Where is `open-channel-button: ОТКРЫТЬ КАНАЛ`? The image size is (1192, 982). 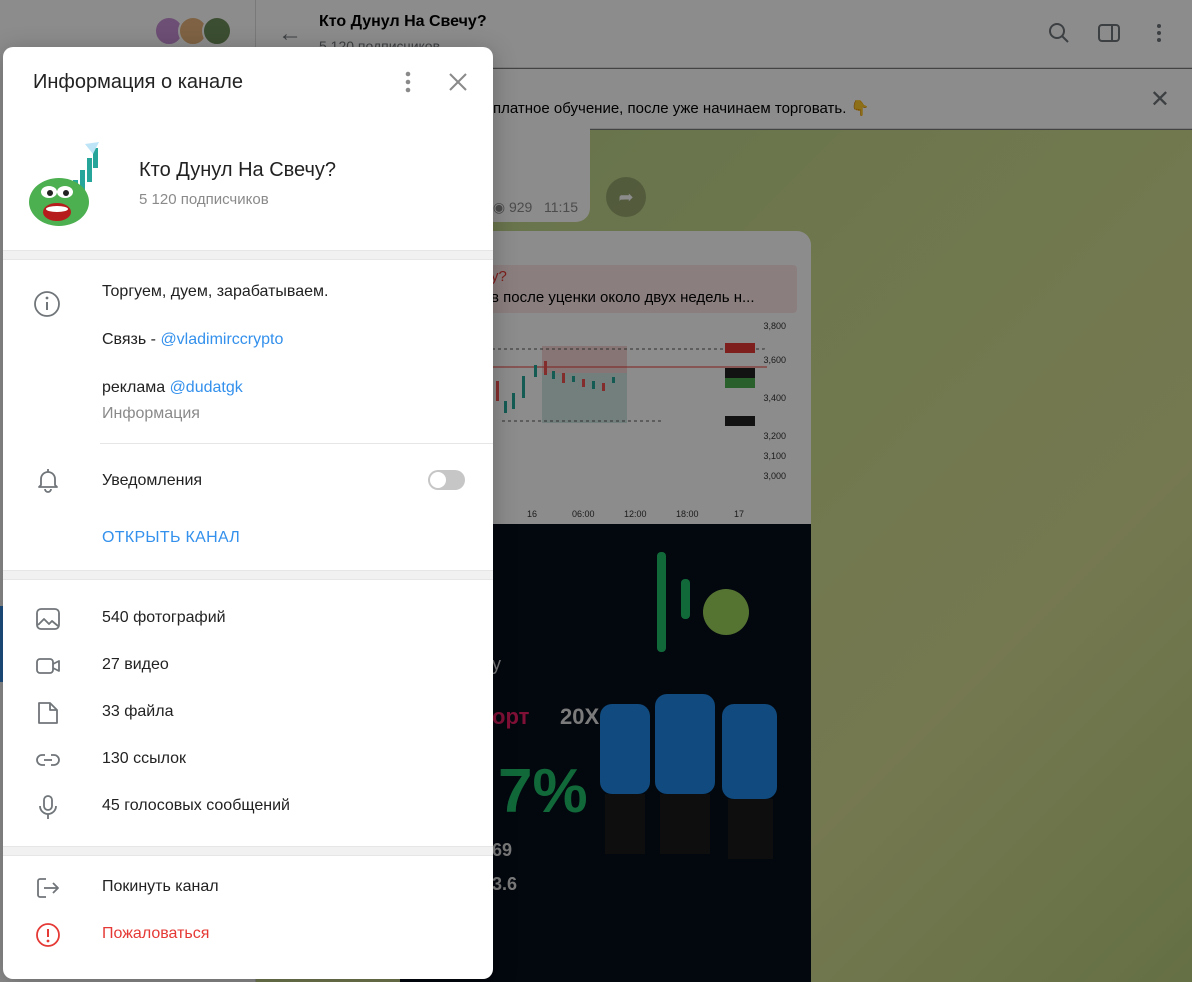
open-channel-button: ОТКРЫТЬ КАНАЛ is located at coordinates (171, 538).